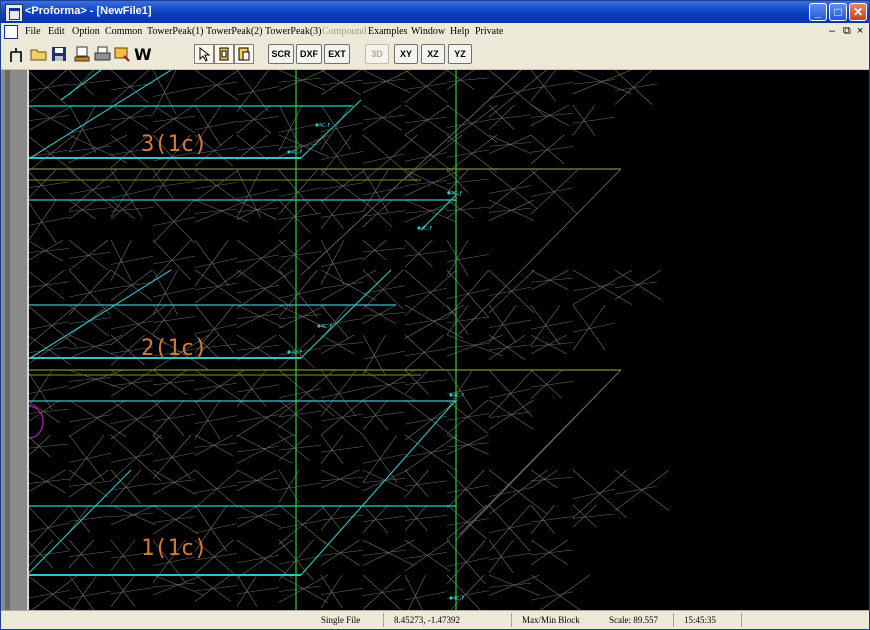 This screenshot has height=630, width=870. Describe the element at coordinates (86, 31) in the screenshot. I see `menu-option: Option` at that location.